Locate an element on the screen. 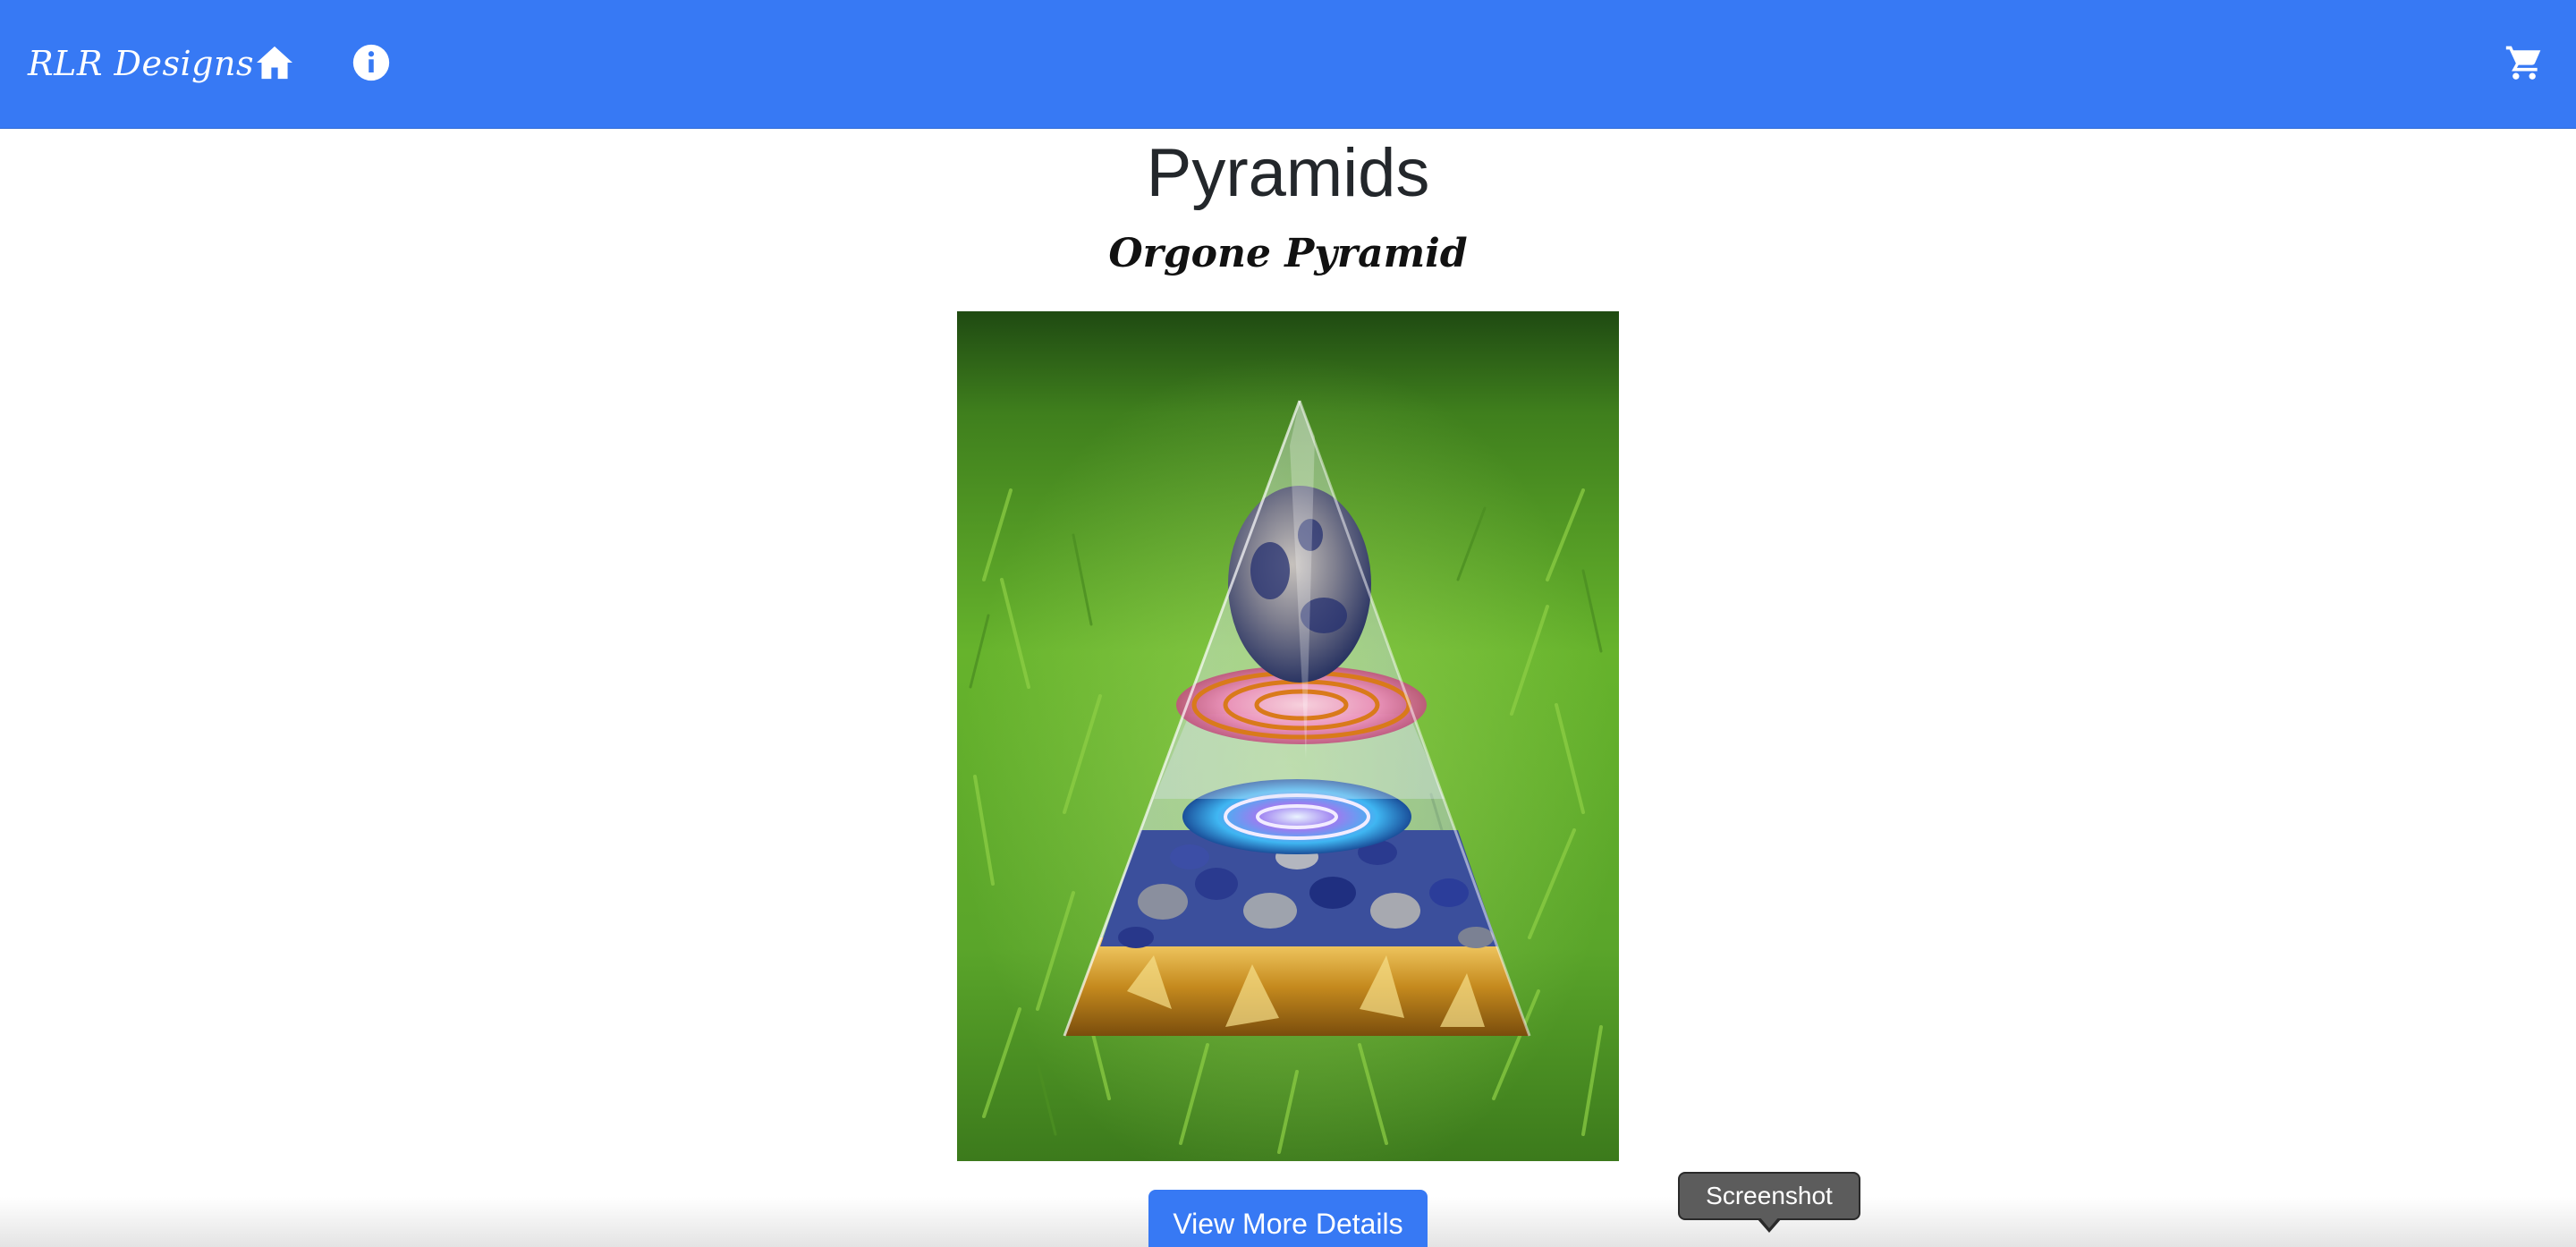 This screenshot has height=1247, width=2576. info-icon is located at coordinates (371, 62).